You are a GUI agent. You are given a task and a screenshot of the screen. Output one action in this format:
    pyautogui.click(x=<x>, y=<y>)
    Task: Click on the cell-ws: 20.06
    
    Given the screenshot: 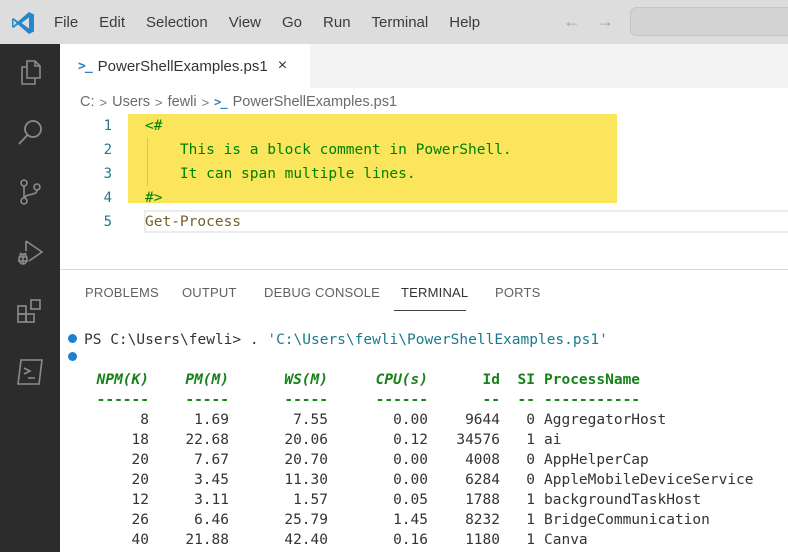 What is the action you would take?
    pyautogui.click(x=306, y=440)
    